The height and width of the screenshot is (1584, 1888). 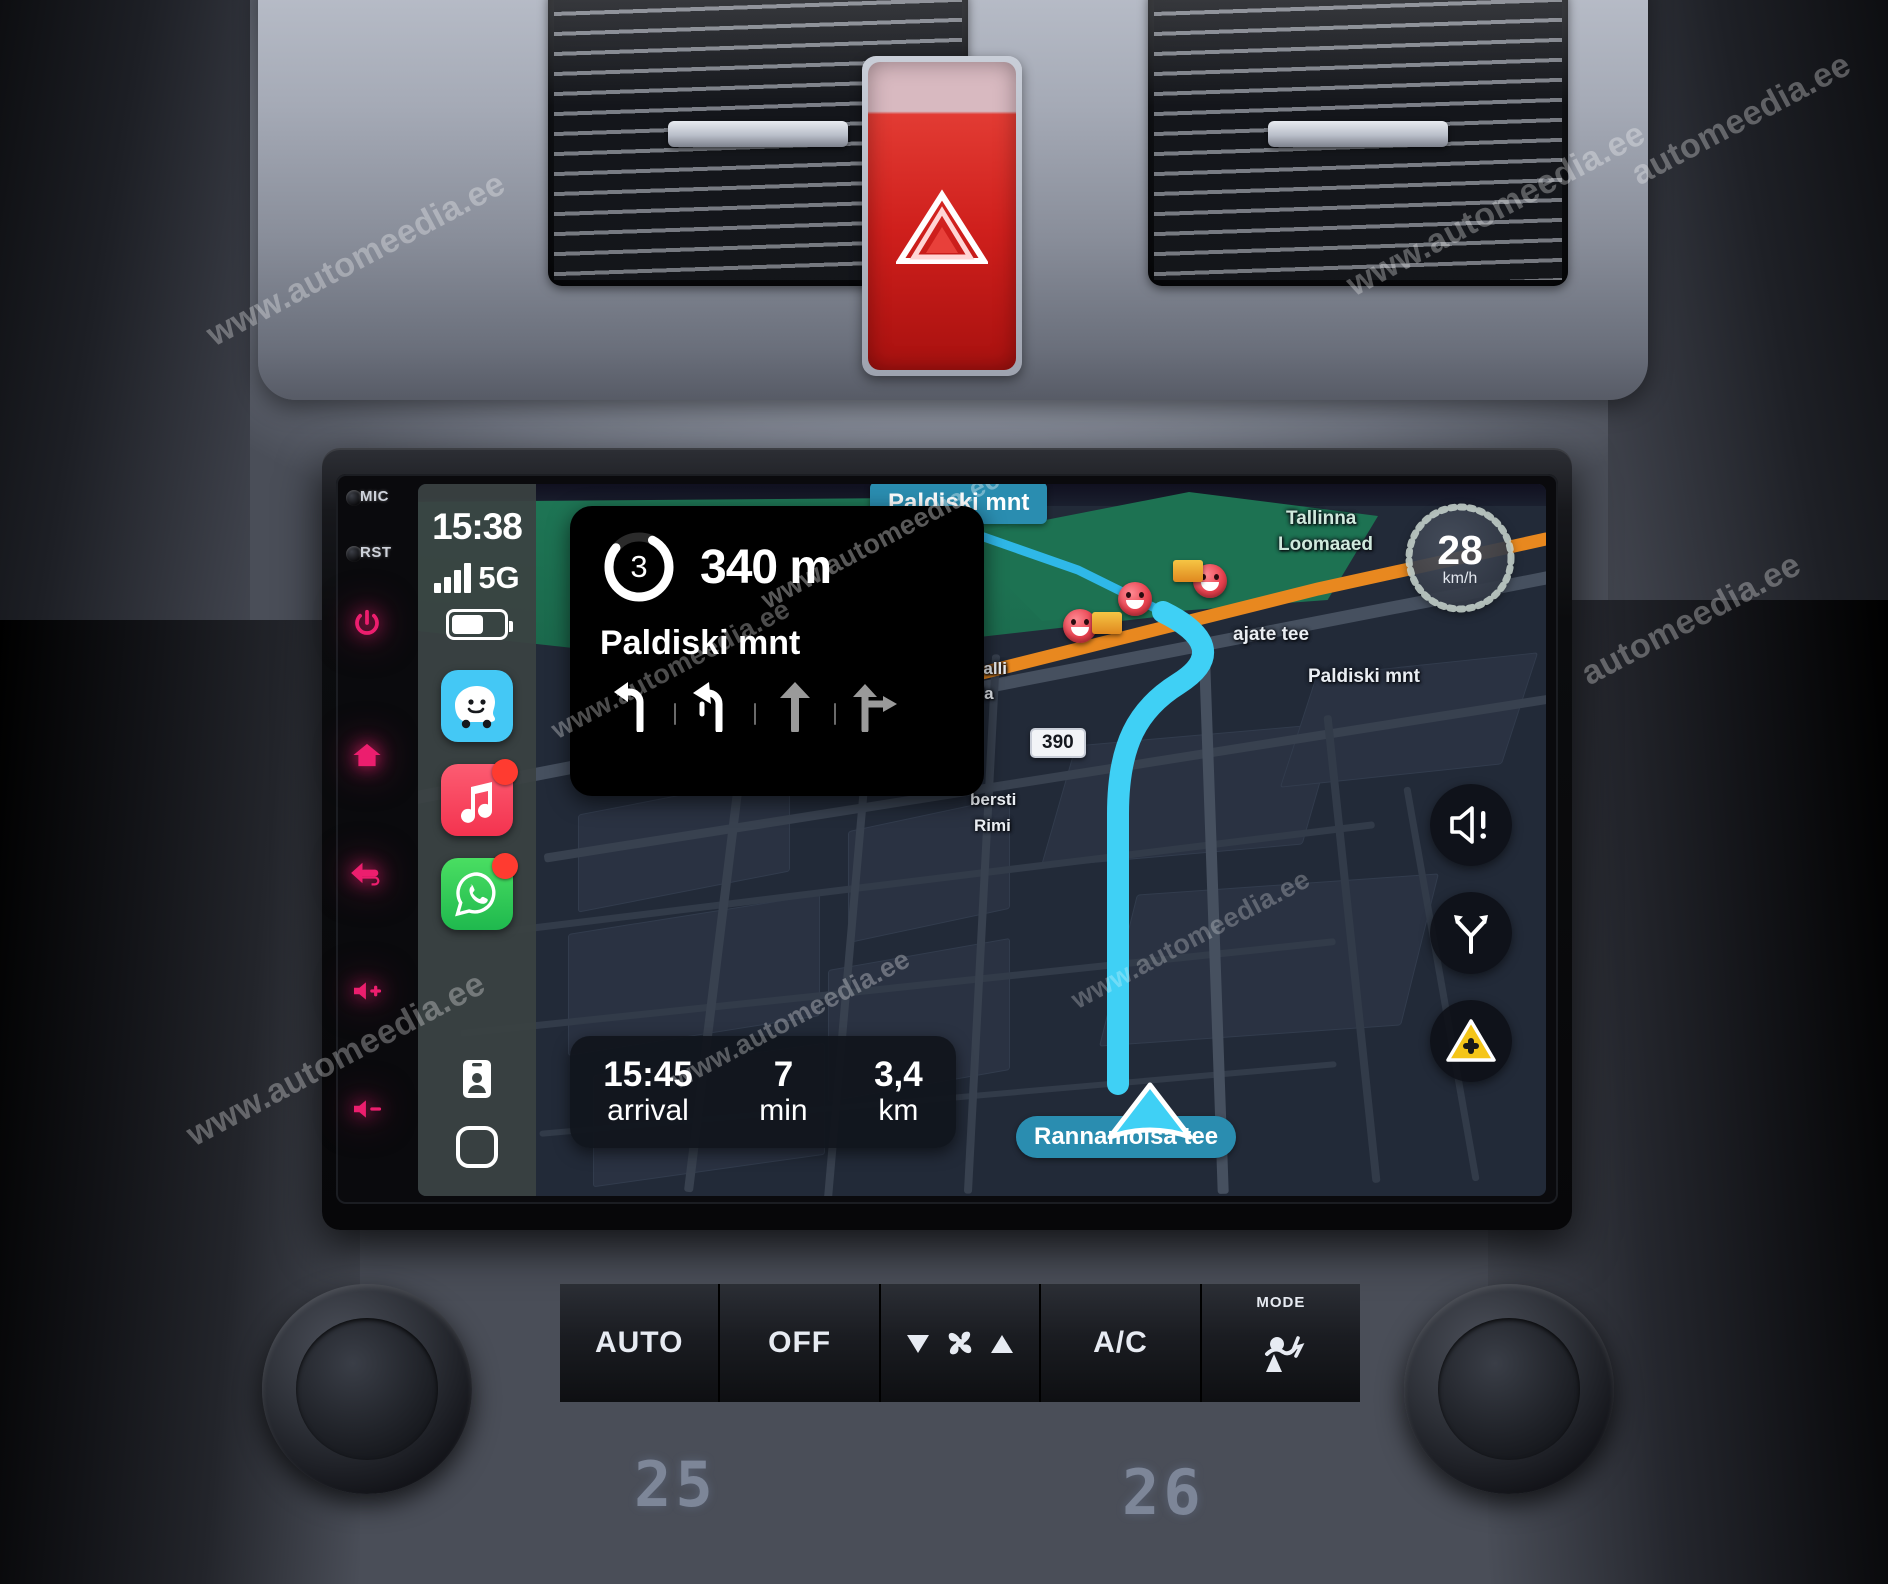 I want to click on power-button, so click(x=367, y=623).